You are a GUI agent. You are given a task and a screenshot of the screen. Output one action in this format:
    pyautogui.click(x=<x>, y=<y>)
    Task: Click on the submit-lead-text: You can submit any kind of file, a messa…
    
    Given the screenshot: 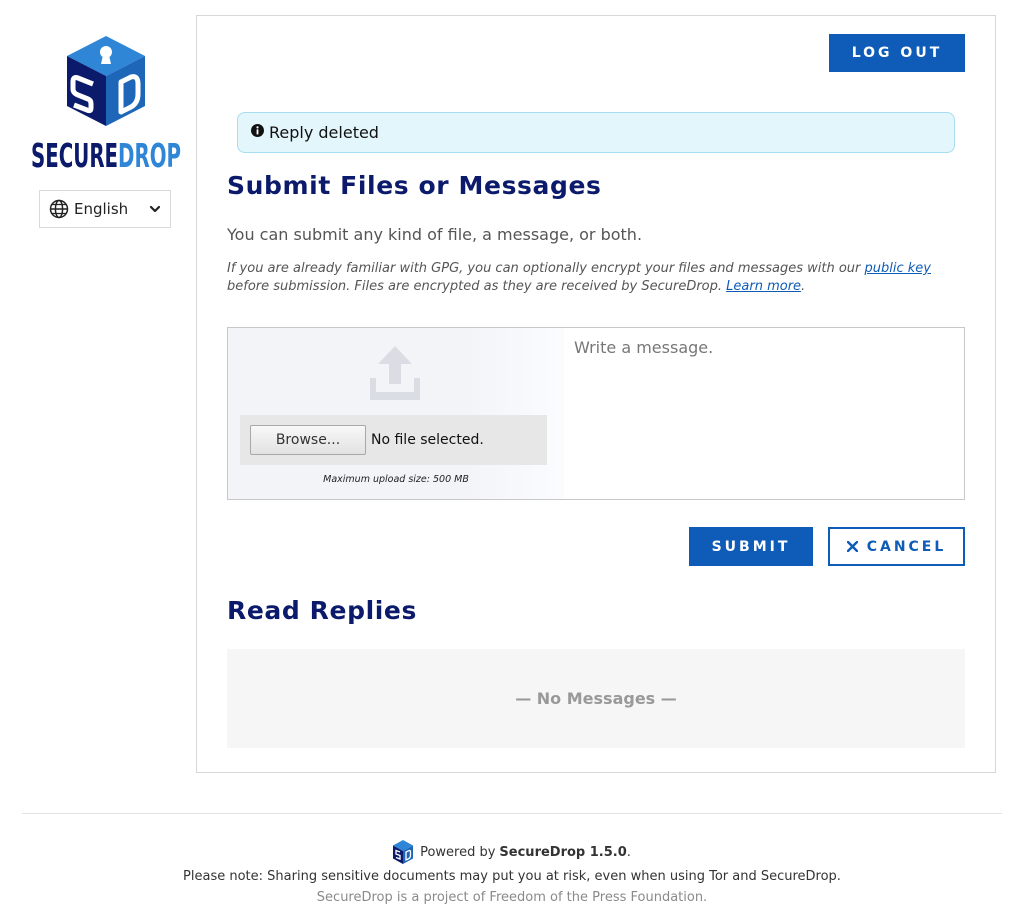 What is the action you would take?
    pyautogui.click(x=435, y=234)
    